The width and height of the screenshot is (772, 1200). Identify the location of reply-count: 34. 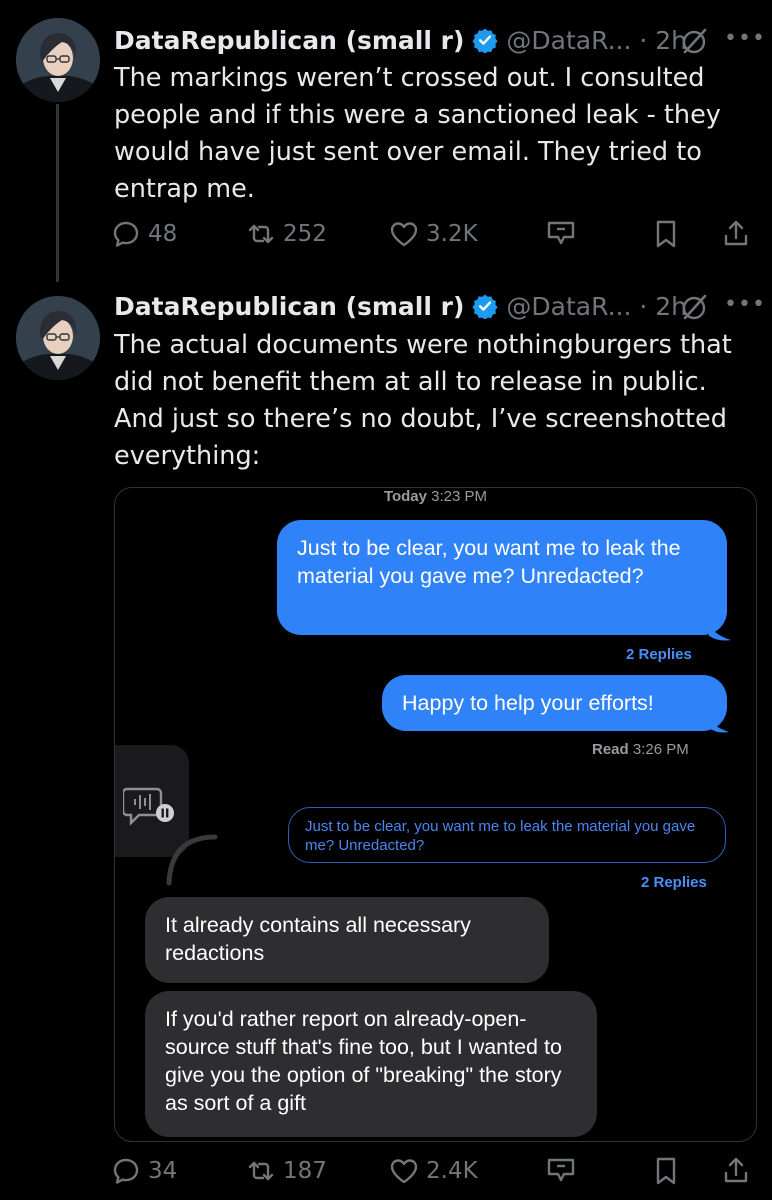
(163, 1171).